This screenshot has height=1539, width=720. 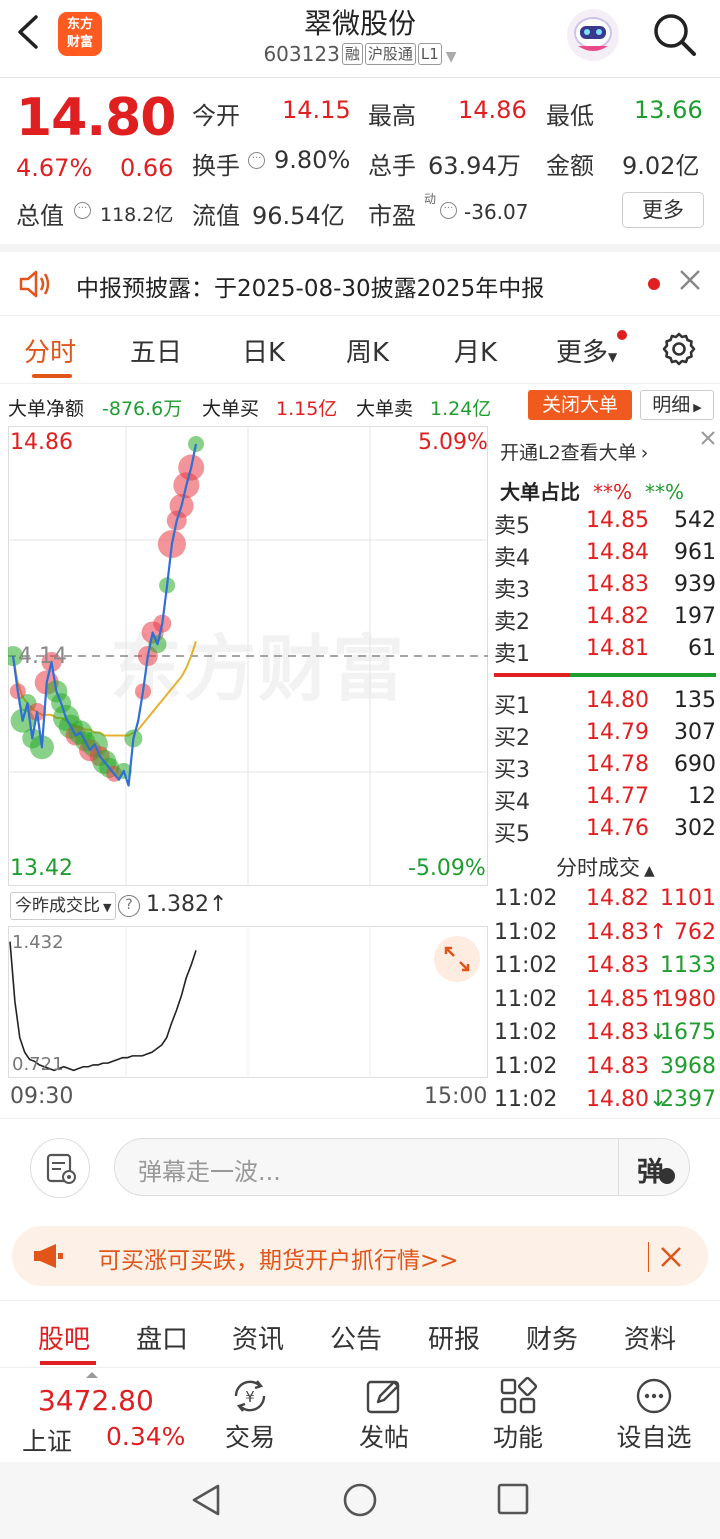 I want to click on buy-level-price: 14.76, so click(x=617, y=828).